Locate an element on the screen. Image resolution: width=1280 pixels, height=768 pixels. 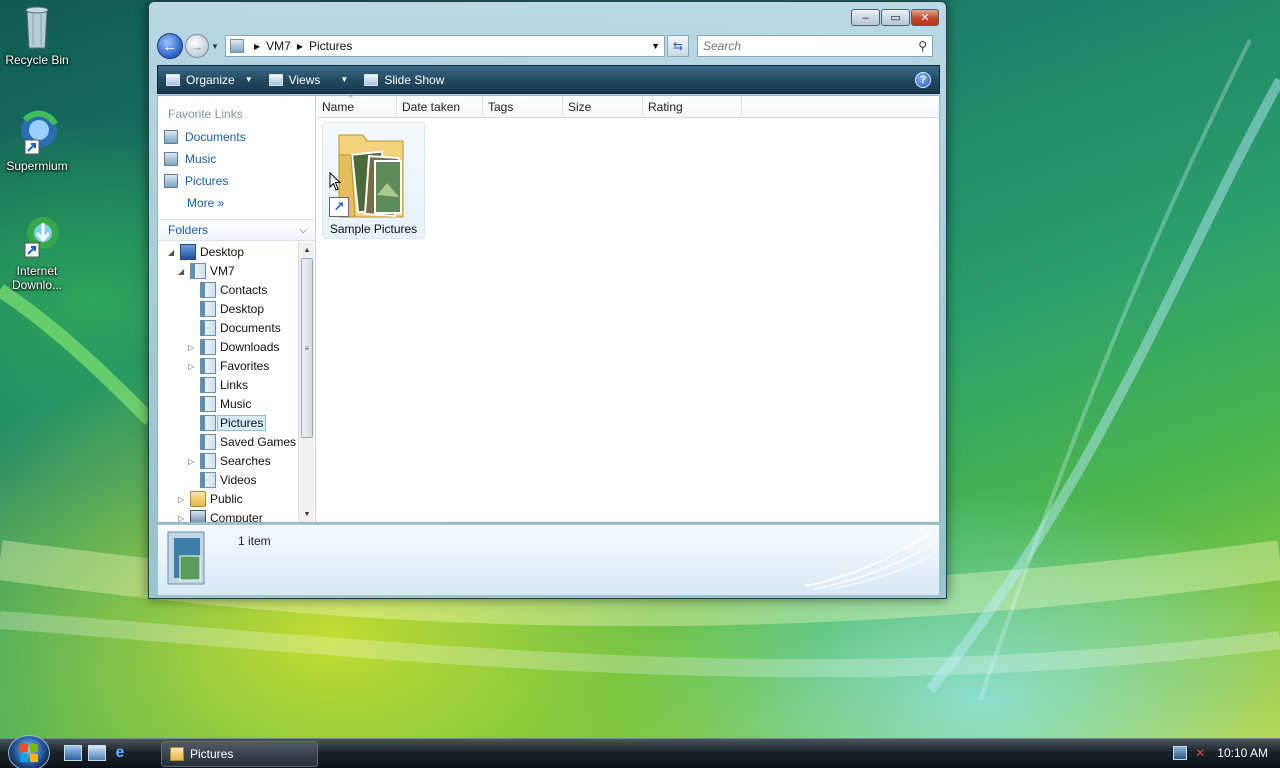
chevron-down-icon: ▼ is located at coordinates (344, 79).